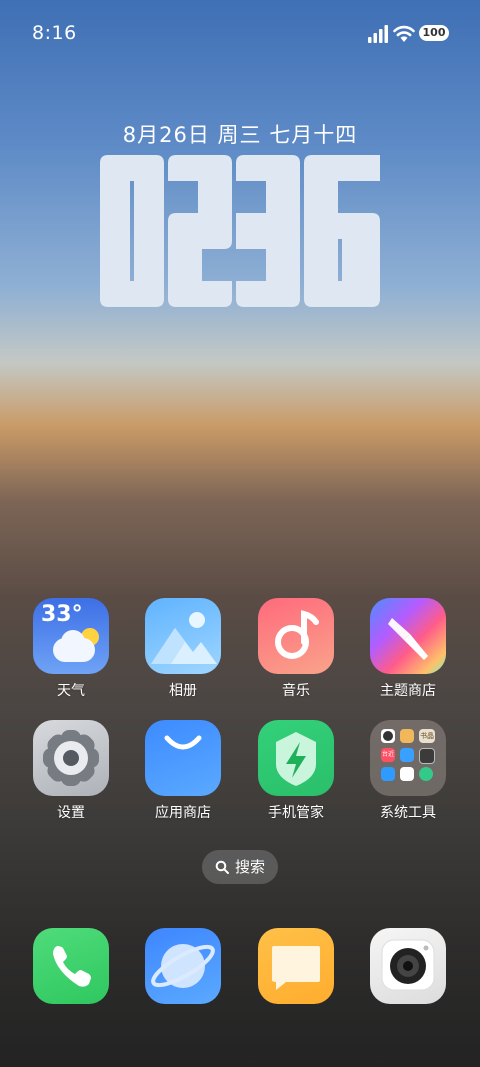 The width and height of the screenshot is (480, 1067). What do you see at coordinates (240, 135) in the screenshot?
I see `lockscreen-date: 8月26日 周三 七月十四` at bounding box center [240, 135].